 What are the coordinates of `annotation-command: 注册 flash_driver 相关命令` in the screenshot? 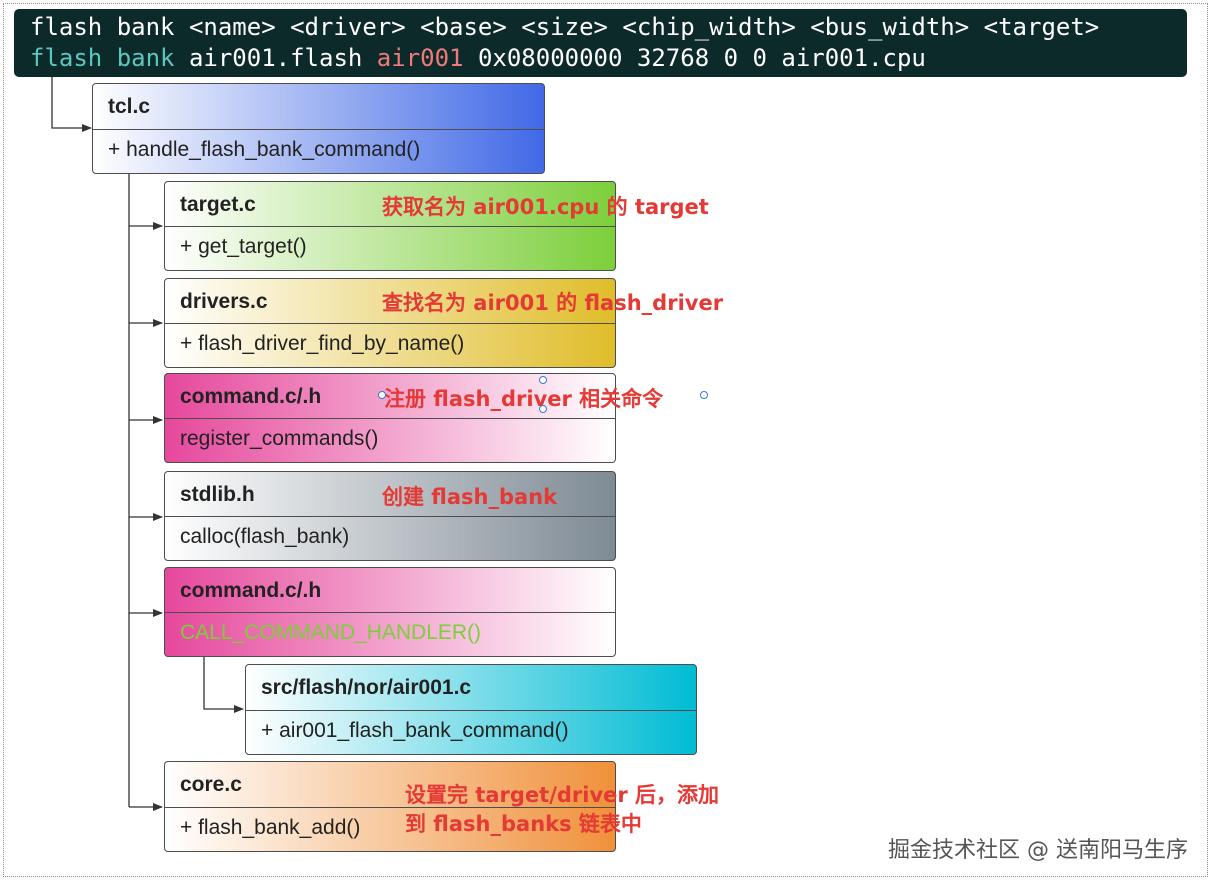 It's located at (523, 398).